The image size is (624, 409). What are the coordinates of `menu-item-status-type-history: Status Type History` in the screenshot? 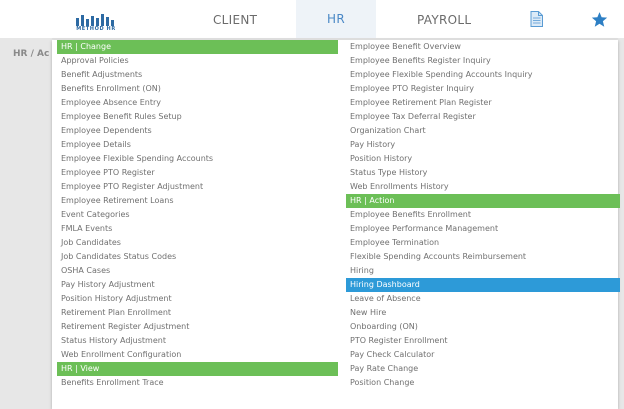 It's located at (483, 173).